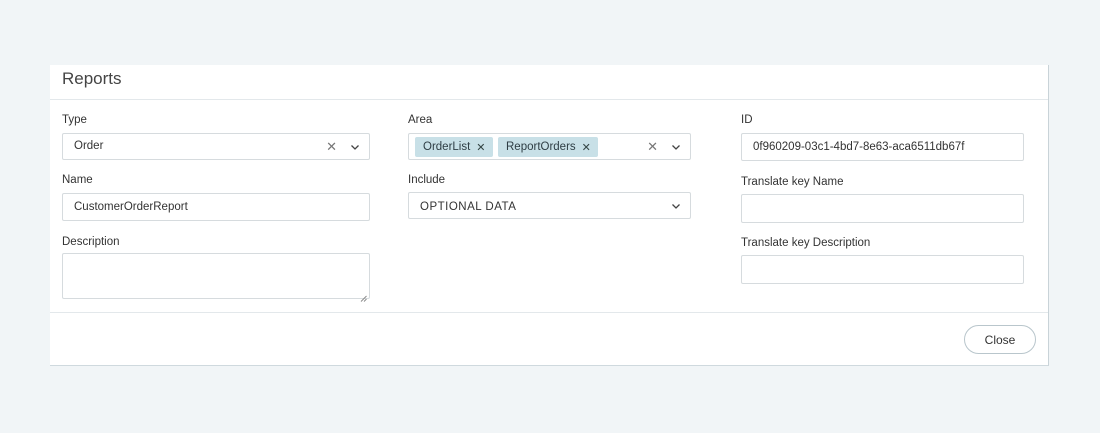 This screenshot has width=1100, height=433. I want to click on name-field: CustomerOrderReport, so click(216, 207).